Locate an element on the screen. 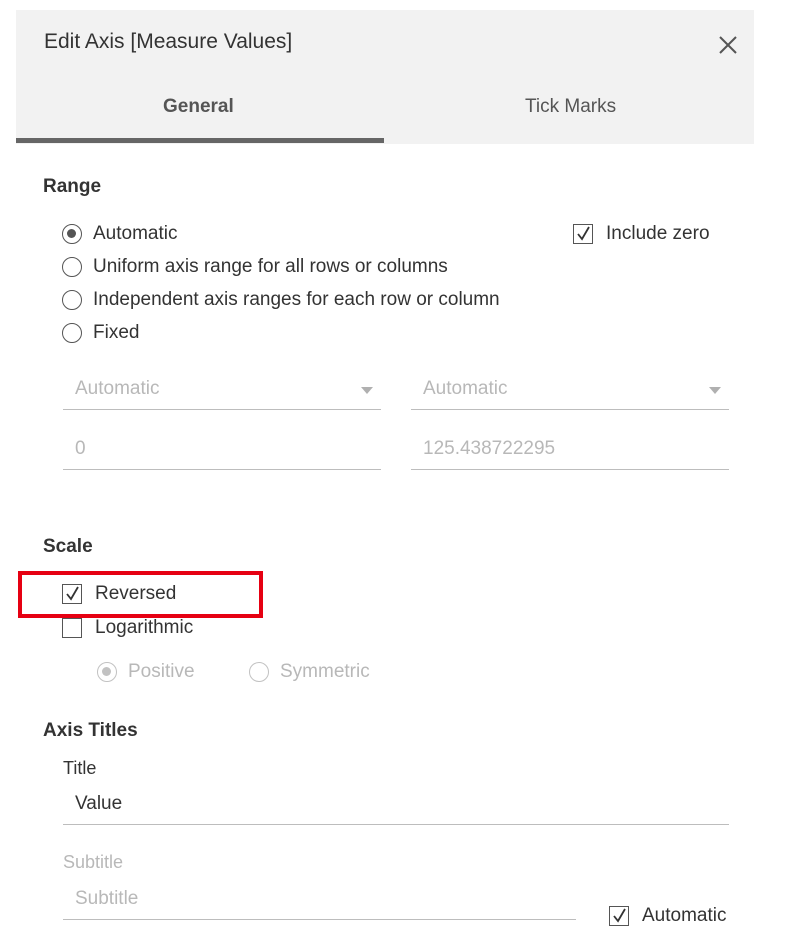 Image resolution: width=802 pixels, height=940 pixels. range-end-select: Automatic is located at coordinates (570, 390).